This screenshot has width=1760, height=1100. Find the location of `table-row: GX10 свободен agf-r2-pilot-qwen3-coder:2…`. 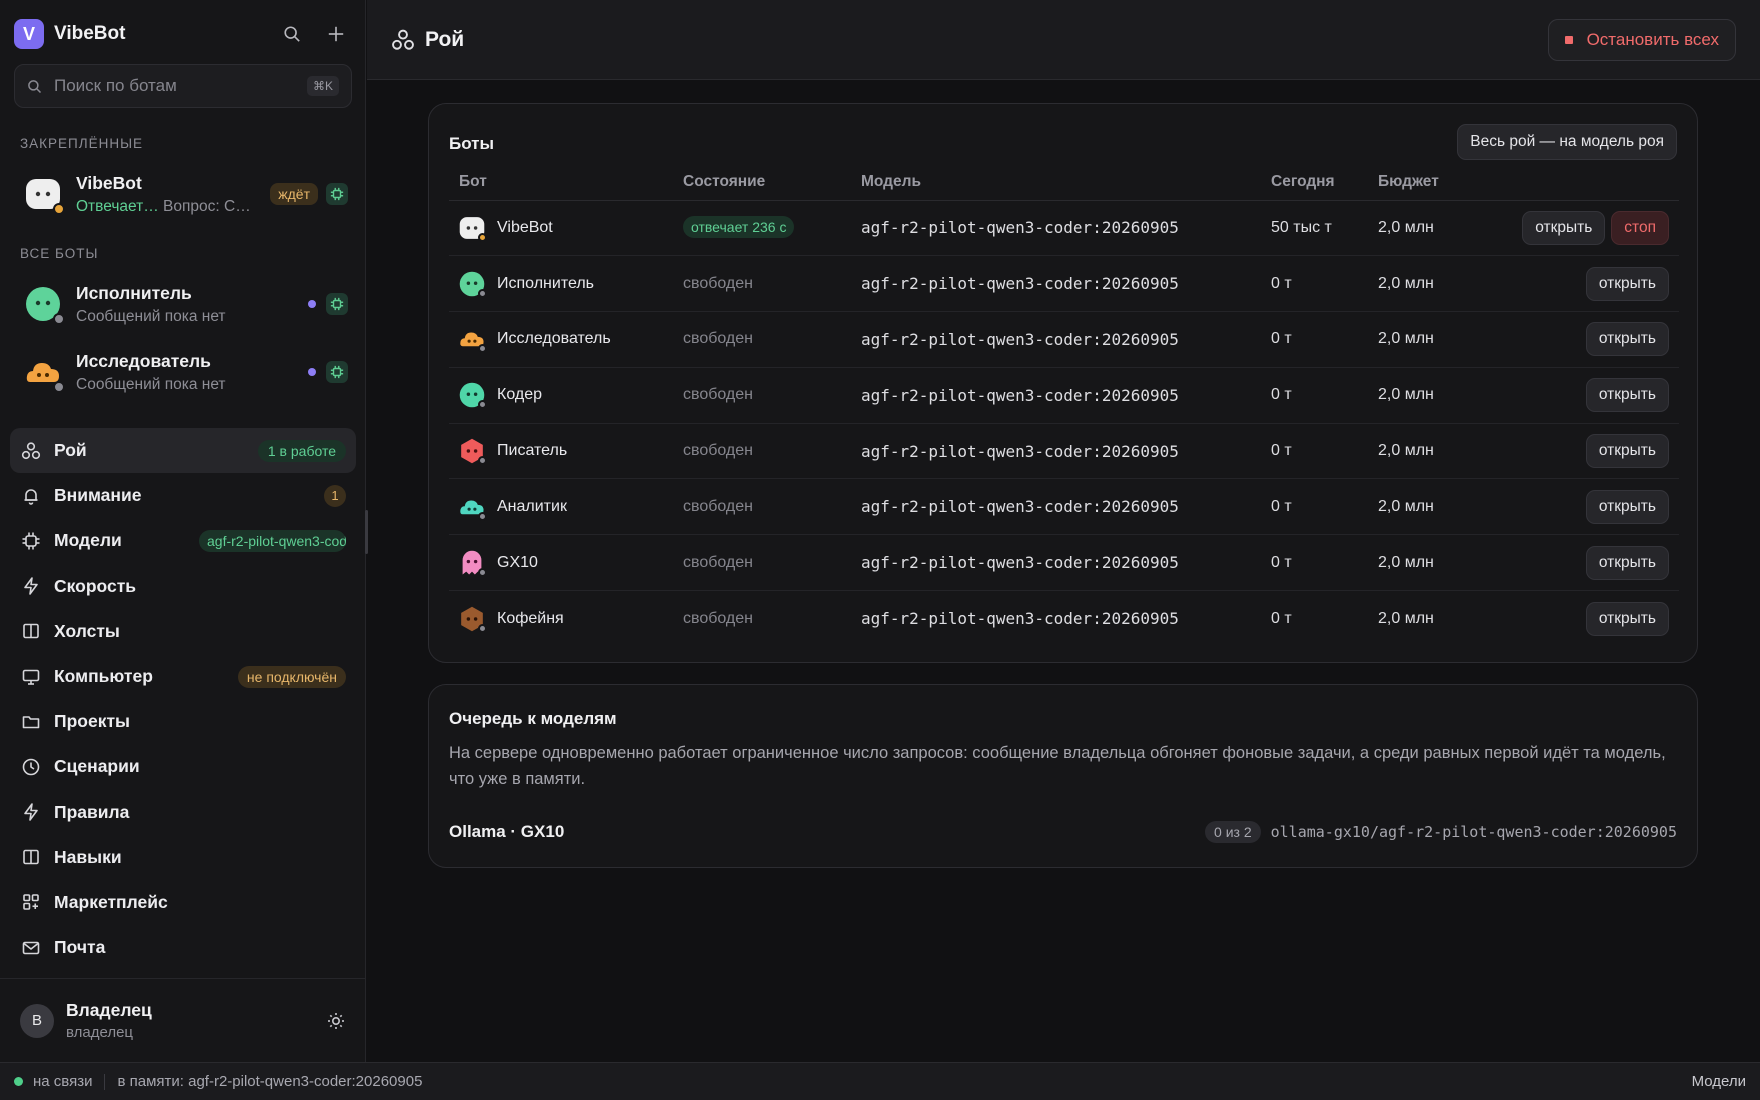

table-row: GX10 свободен agf-r2-pilot-qwen3-coder:2… is located at coordinates (1064, 563).